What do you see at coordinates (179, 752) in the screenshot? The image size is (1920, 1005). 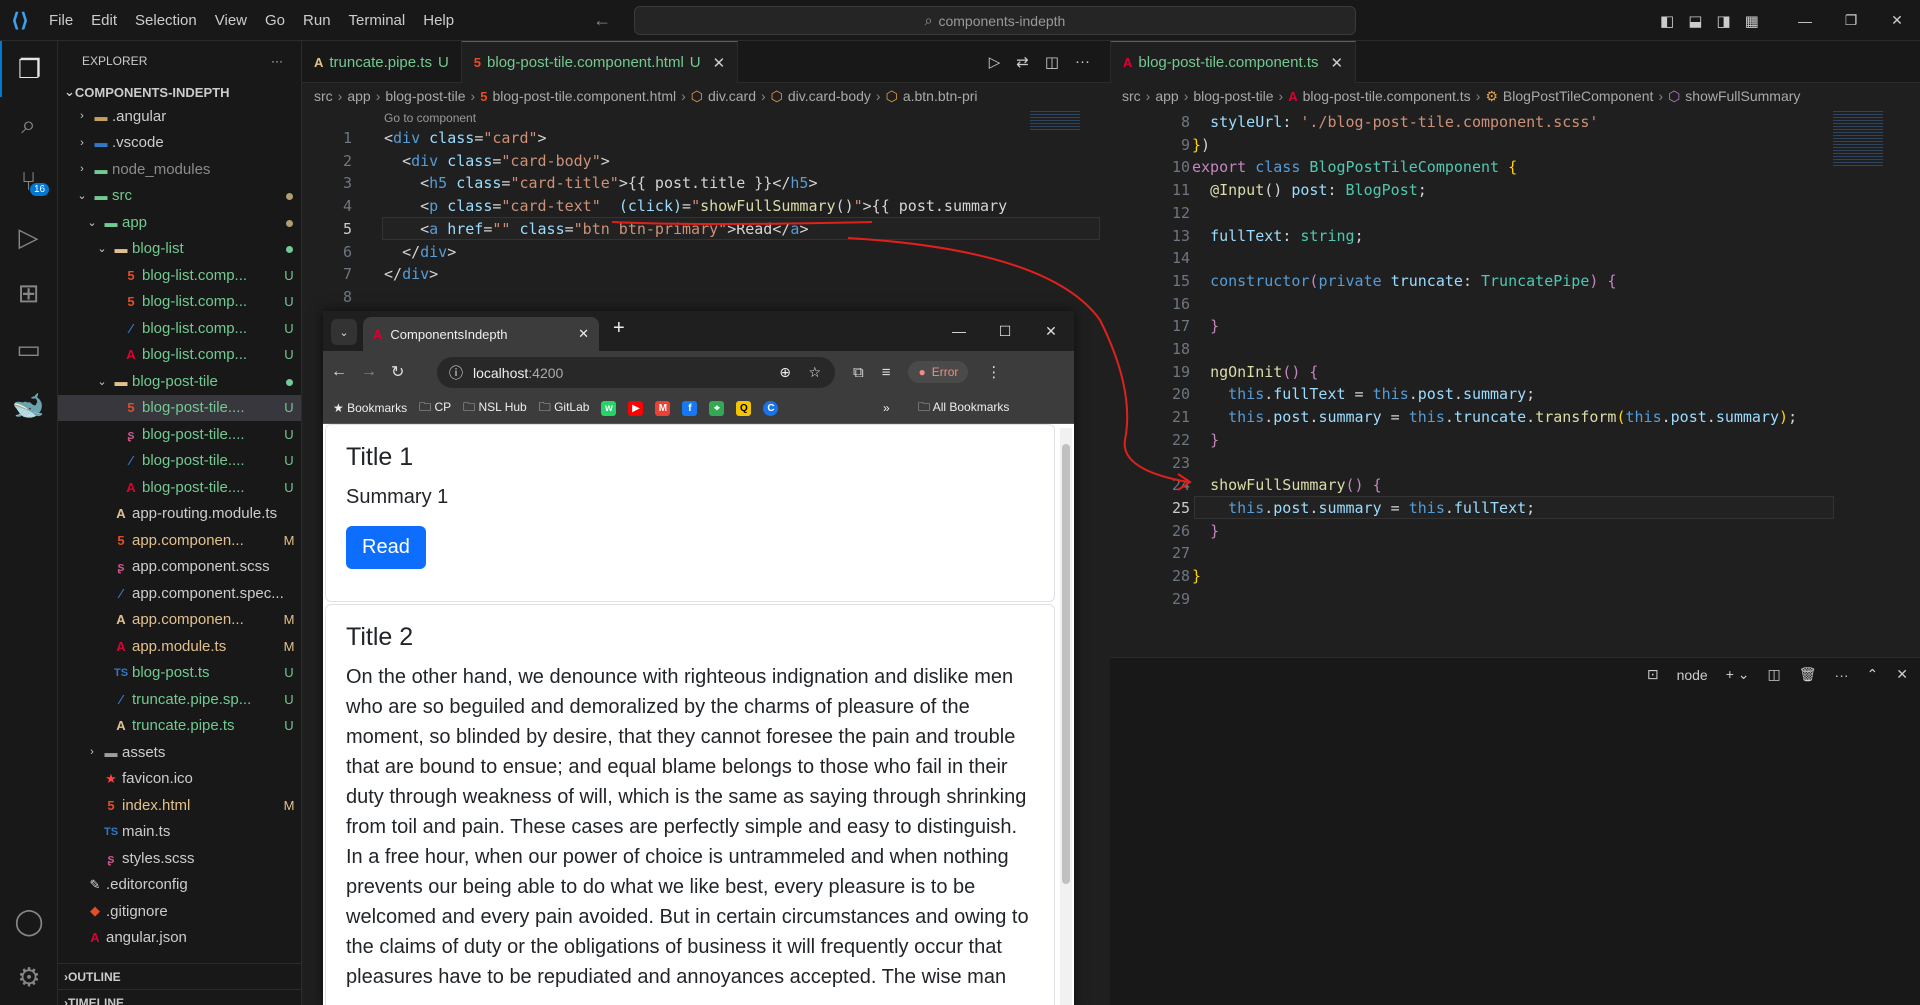 I see `tree-item-assets: › ▬ assets` at bounding box center [179, 752].